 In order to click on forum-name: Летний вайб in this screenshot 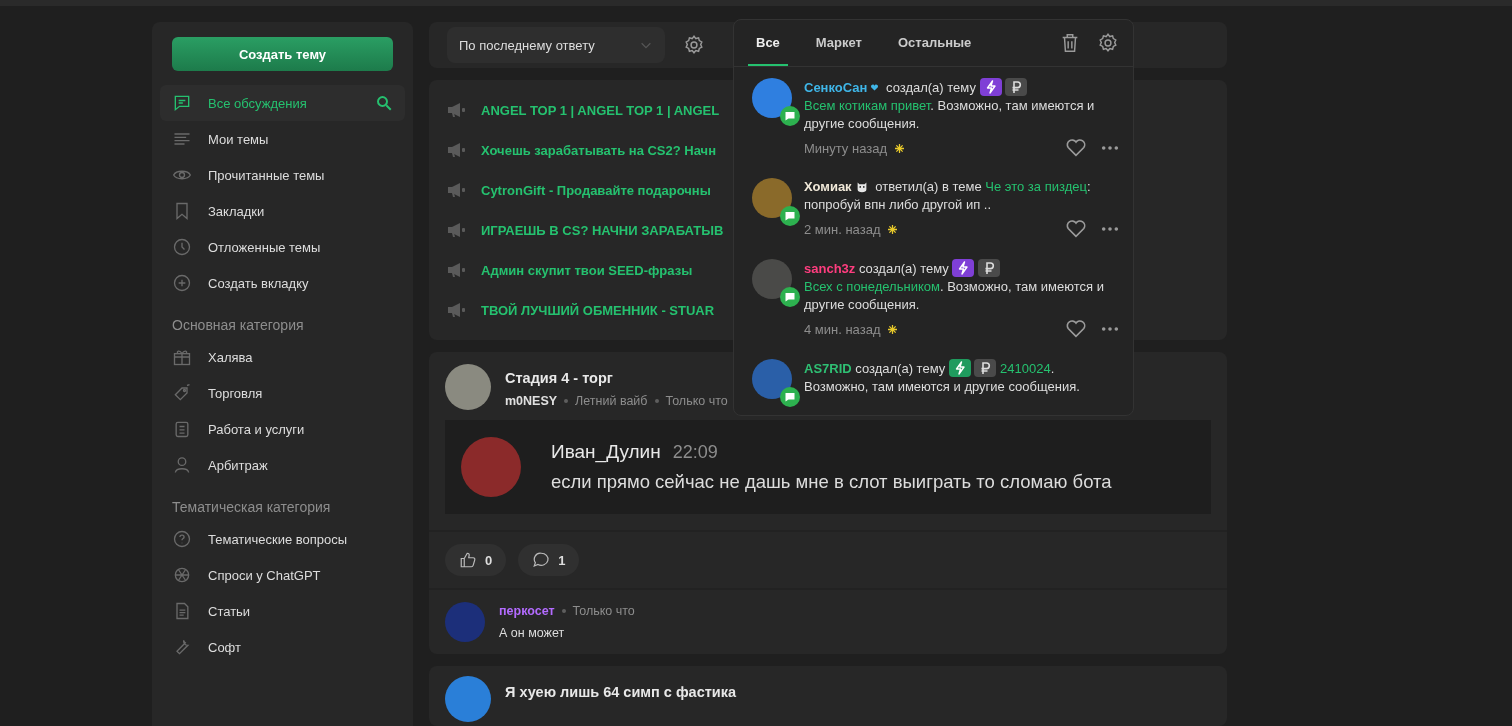, I will do `click(611, 401)`.